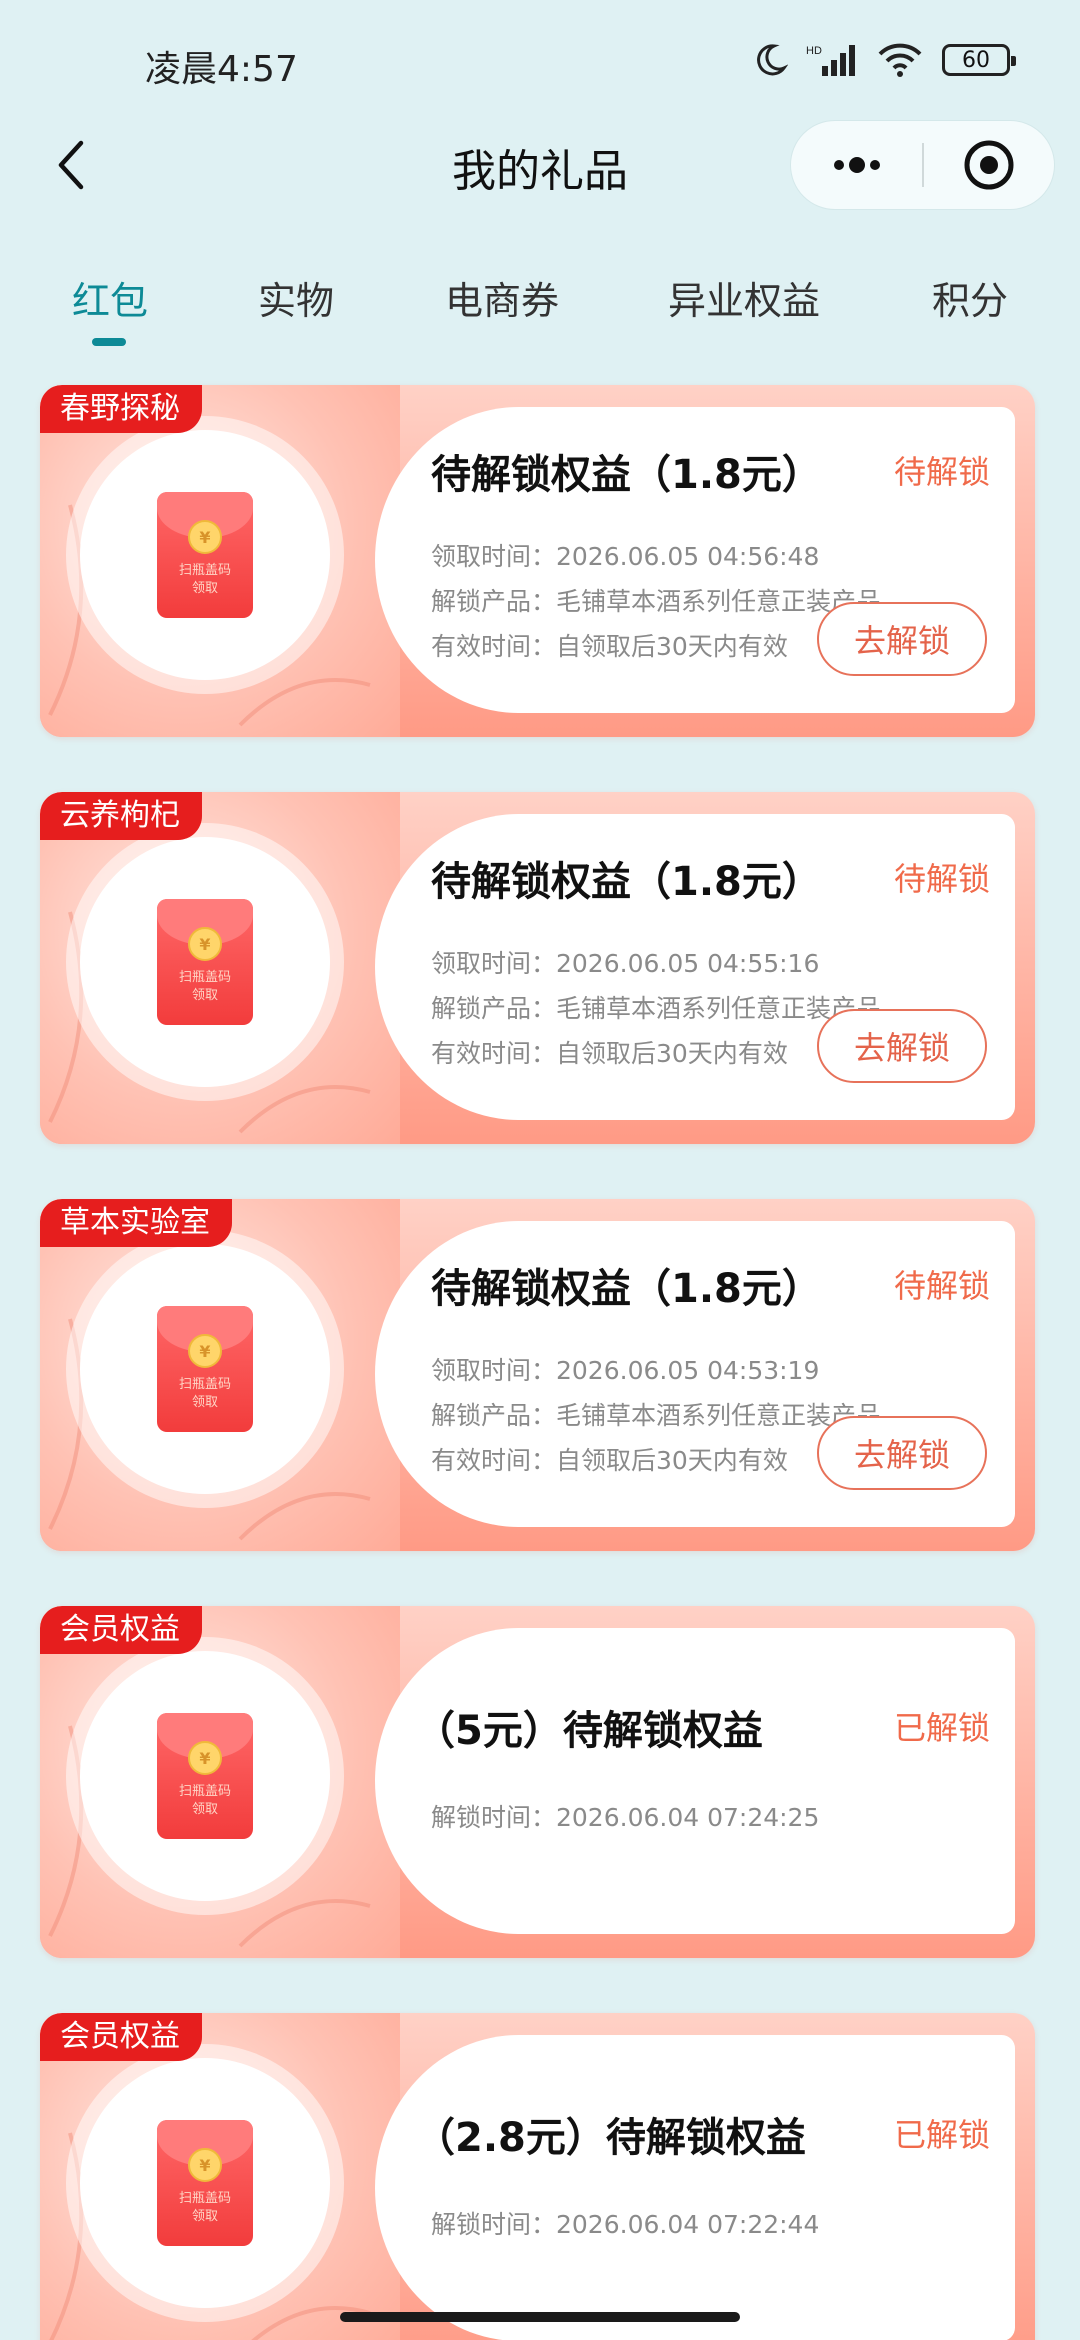  Describe the element at coordinates (695, 2187) in the screenshot. I see `card-content: （2.8元）待解锁权益 已解锁 解锁时间：2026.06.04 07:22:44` at that location.